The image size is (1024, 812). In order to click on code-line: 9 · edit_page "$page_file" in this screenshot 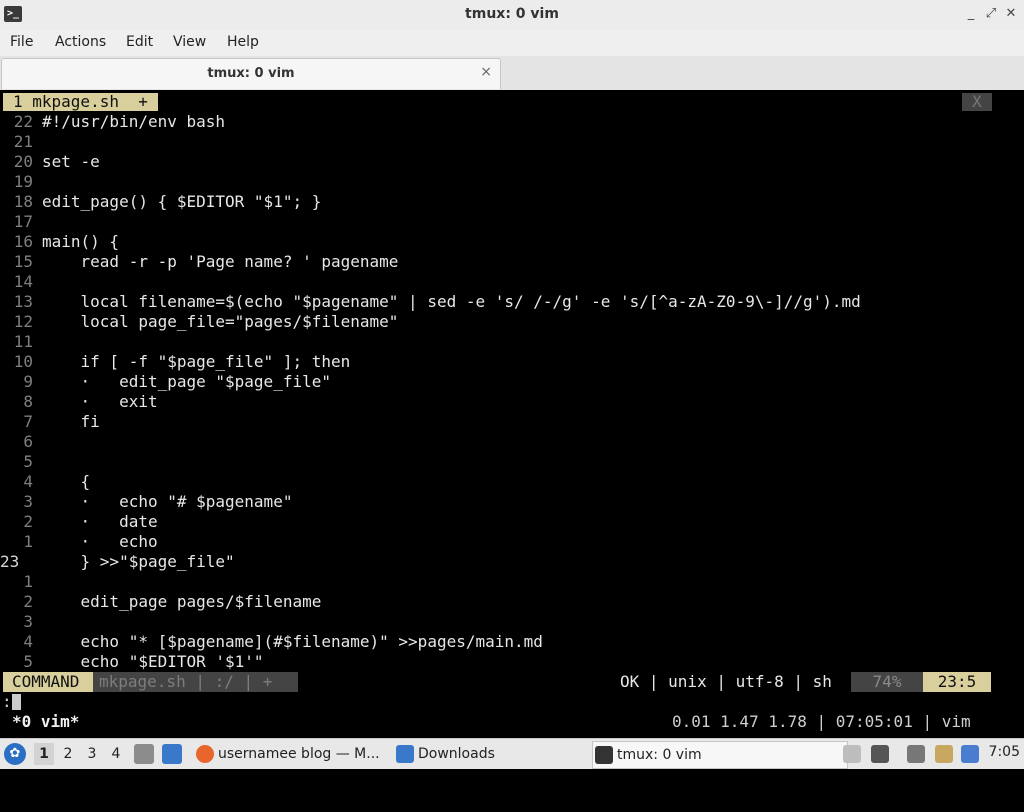, I will do `click(165, 382)`.